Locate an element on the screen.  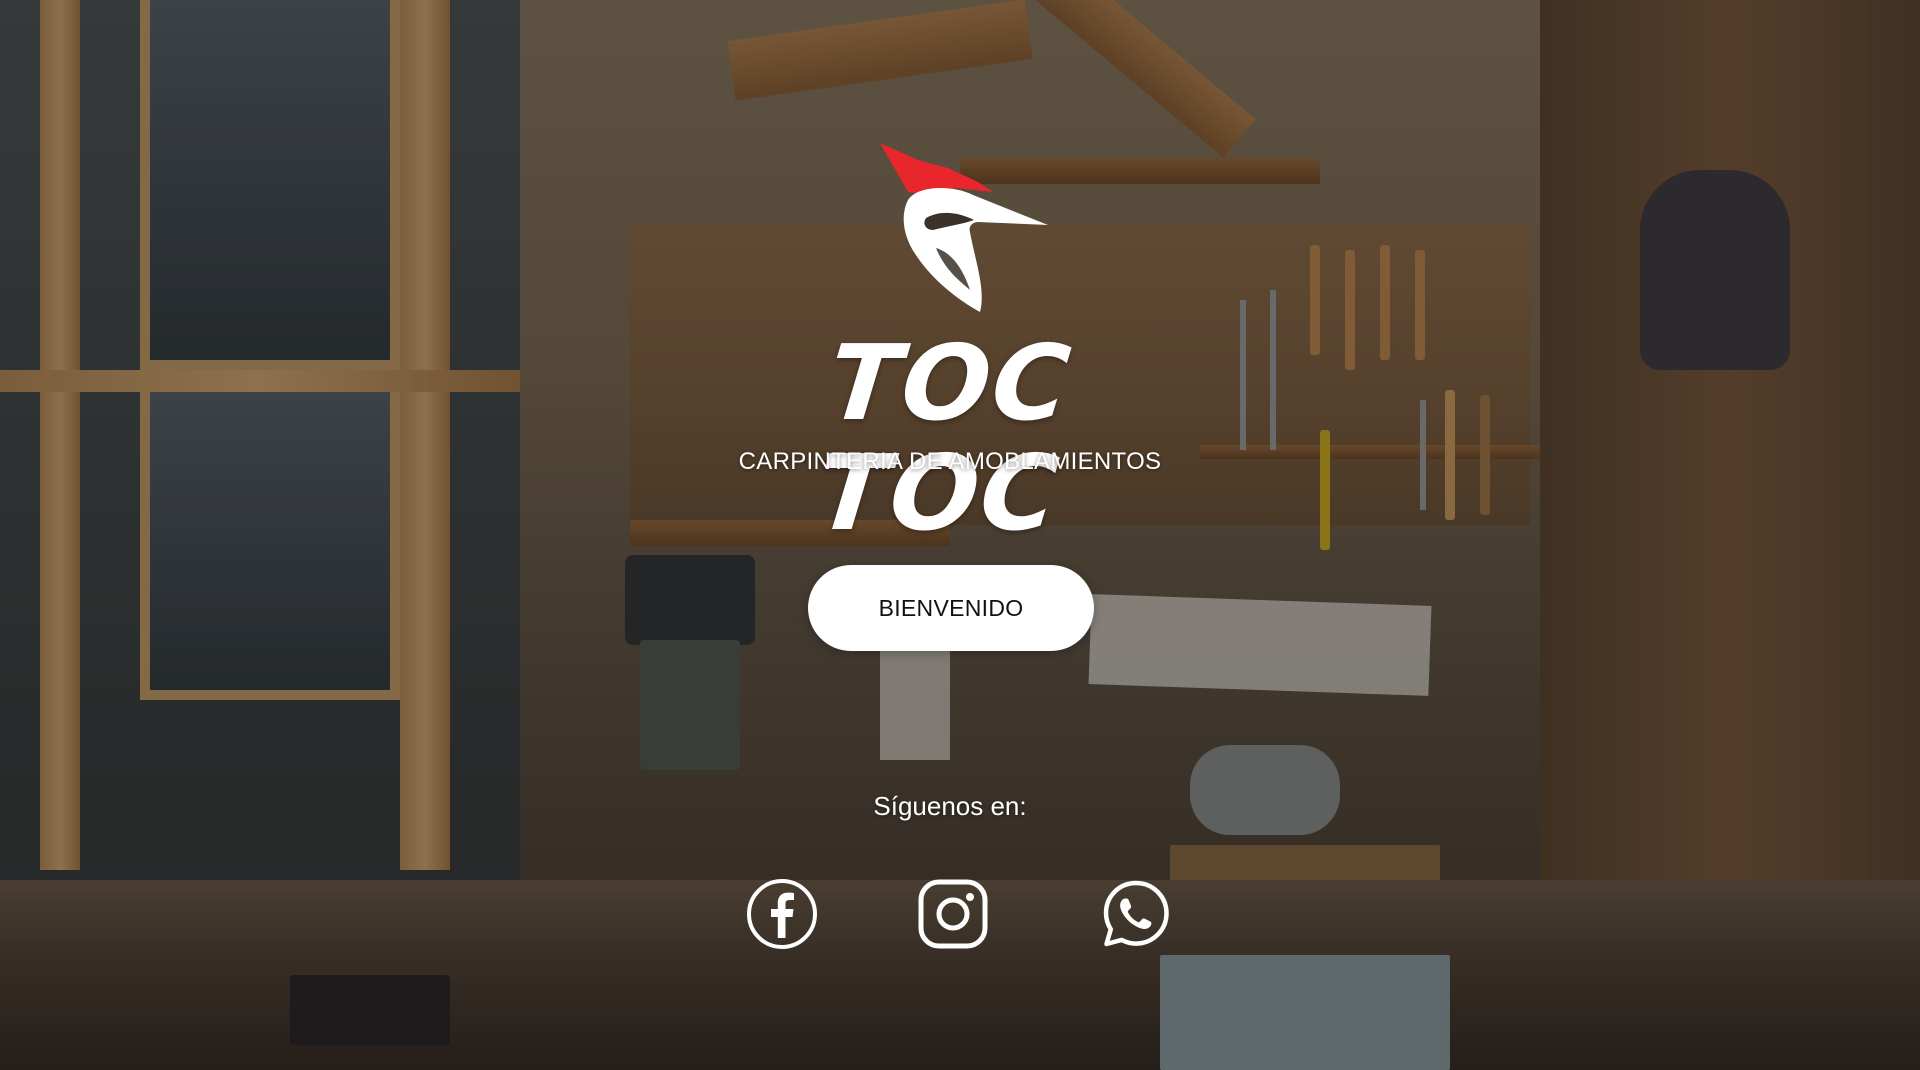
whatsapp-icon is located at coordinates (1136, 914).